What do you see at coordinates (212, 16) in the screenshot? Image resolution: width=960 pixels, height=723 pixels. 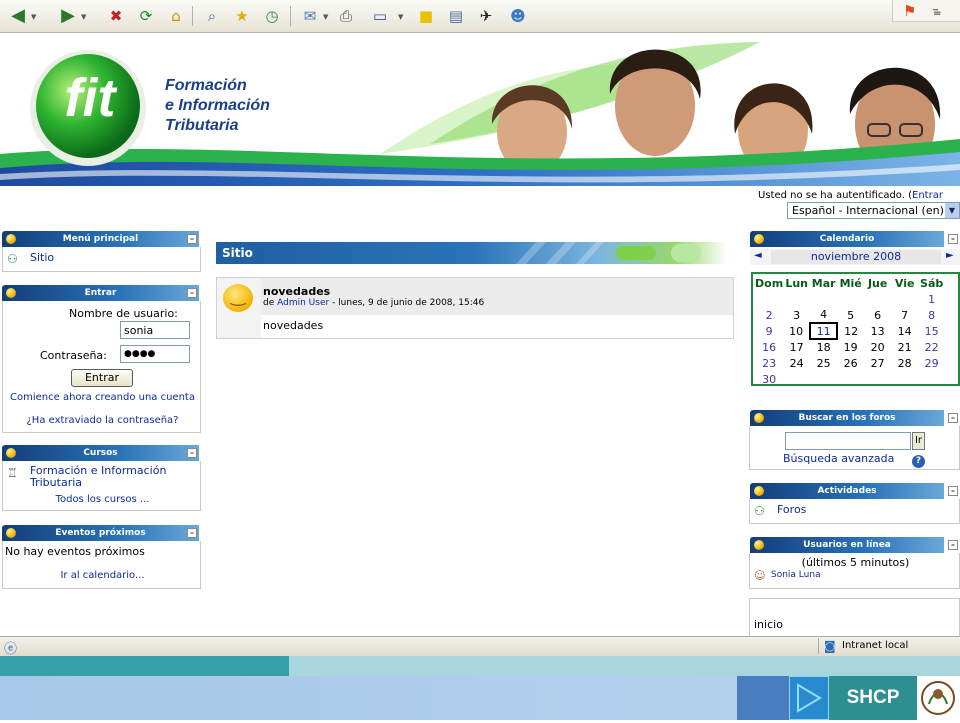 I see `search-icon: ⌕` at bounding box center [212, 16].